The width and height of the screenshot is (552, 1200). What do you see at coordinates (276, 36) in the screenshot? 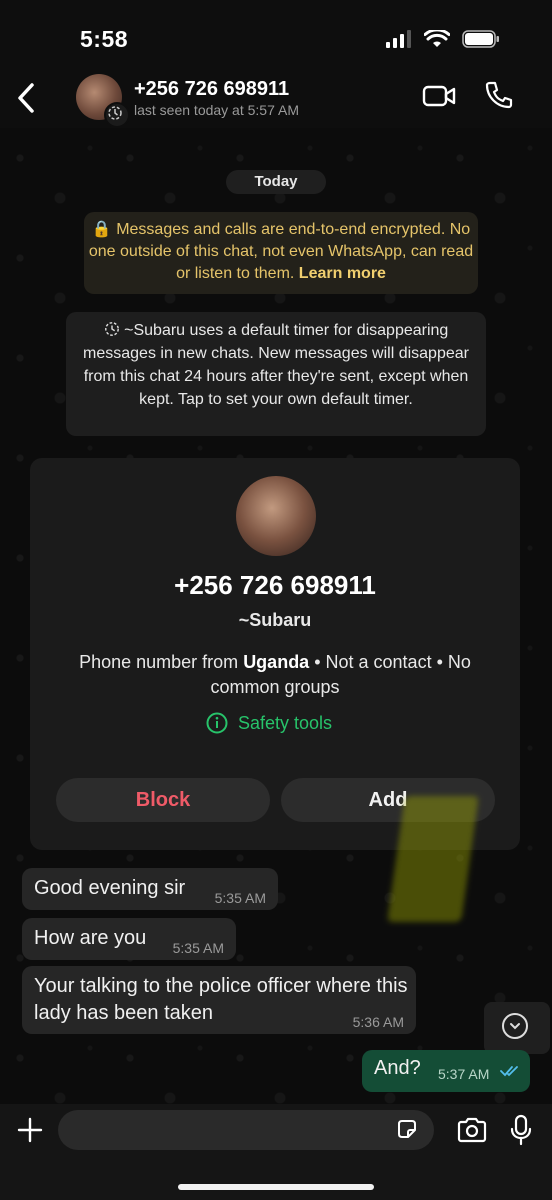
I see `status-bar: 5:58` at bounding box center [276, 36].